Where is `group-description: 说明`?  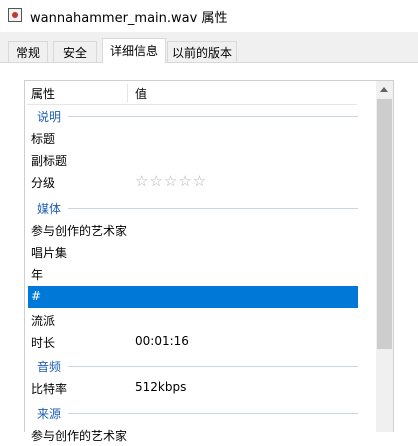 group-description: 说明 is located at coordinates (193, 116).